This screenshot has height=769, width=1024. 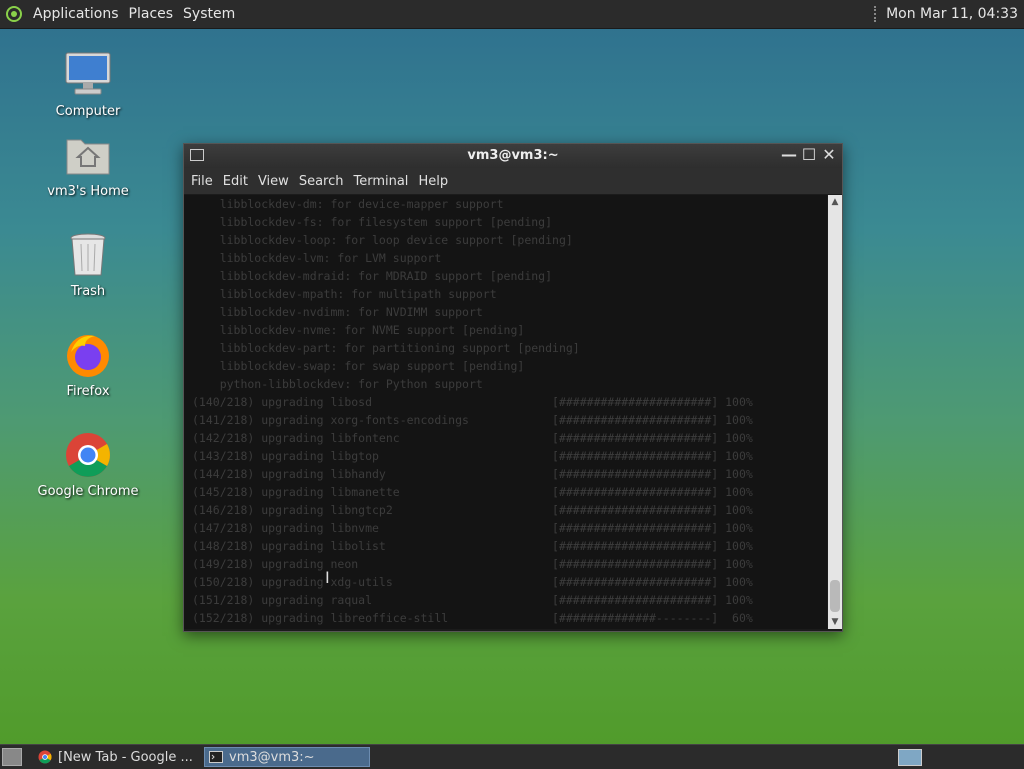 I want to click on desktop-icon-label: vm3's Home, so click(x=88, y=191).